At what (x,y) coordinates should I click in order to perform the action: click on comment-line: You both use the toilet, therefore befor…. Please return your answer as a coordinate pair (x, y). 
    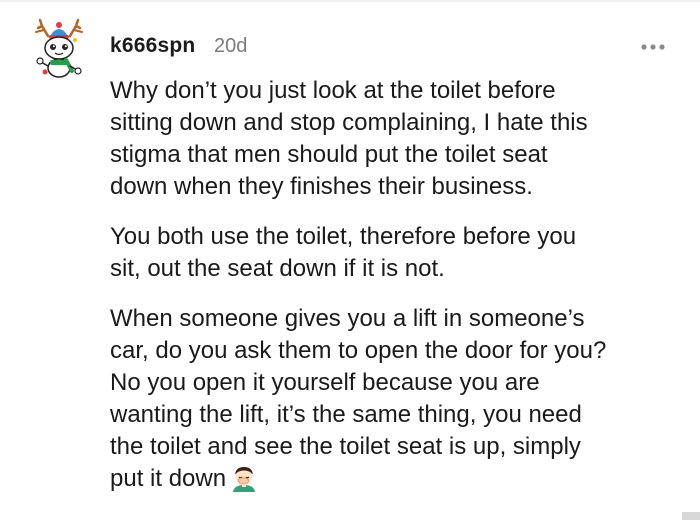
    Looking at the image, I should click on (343, 236).